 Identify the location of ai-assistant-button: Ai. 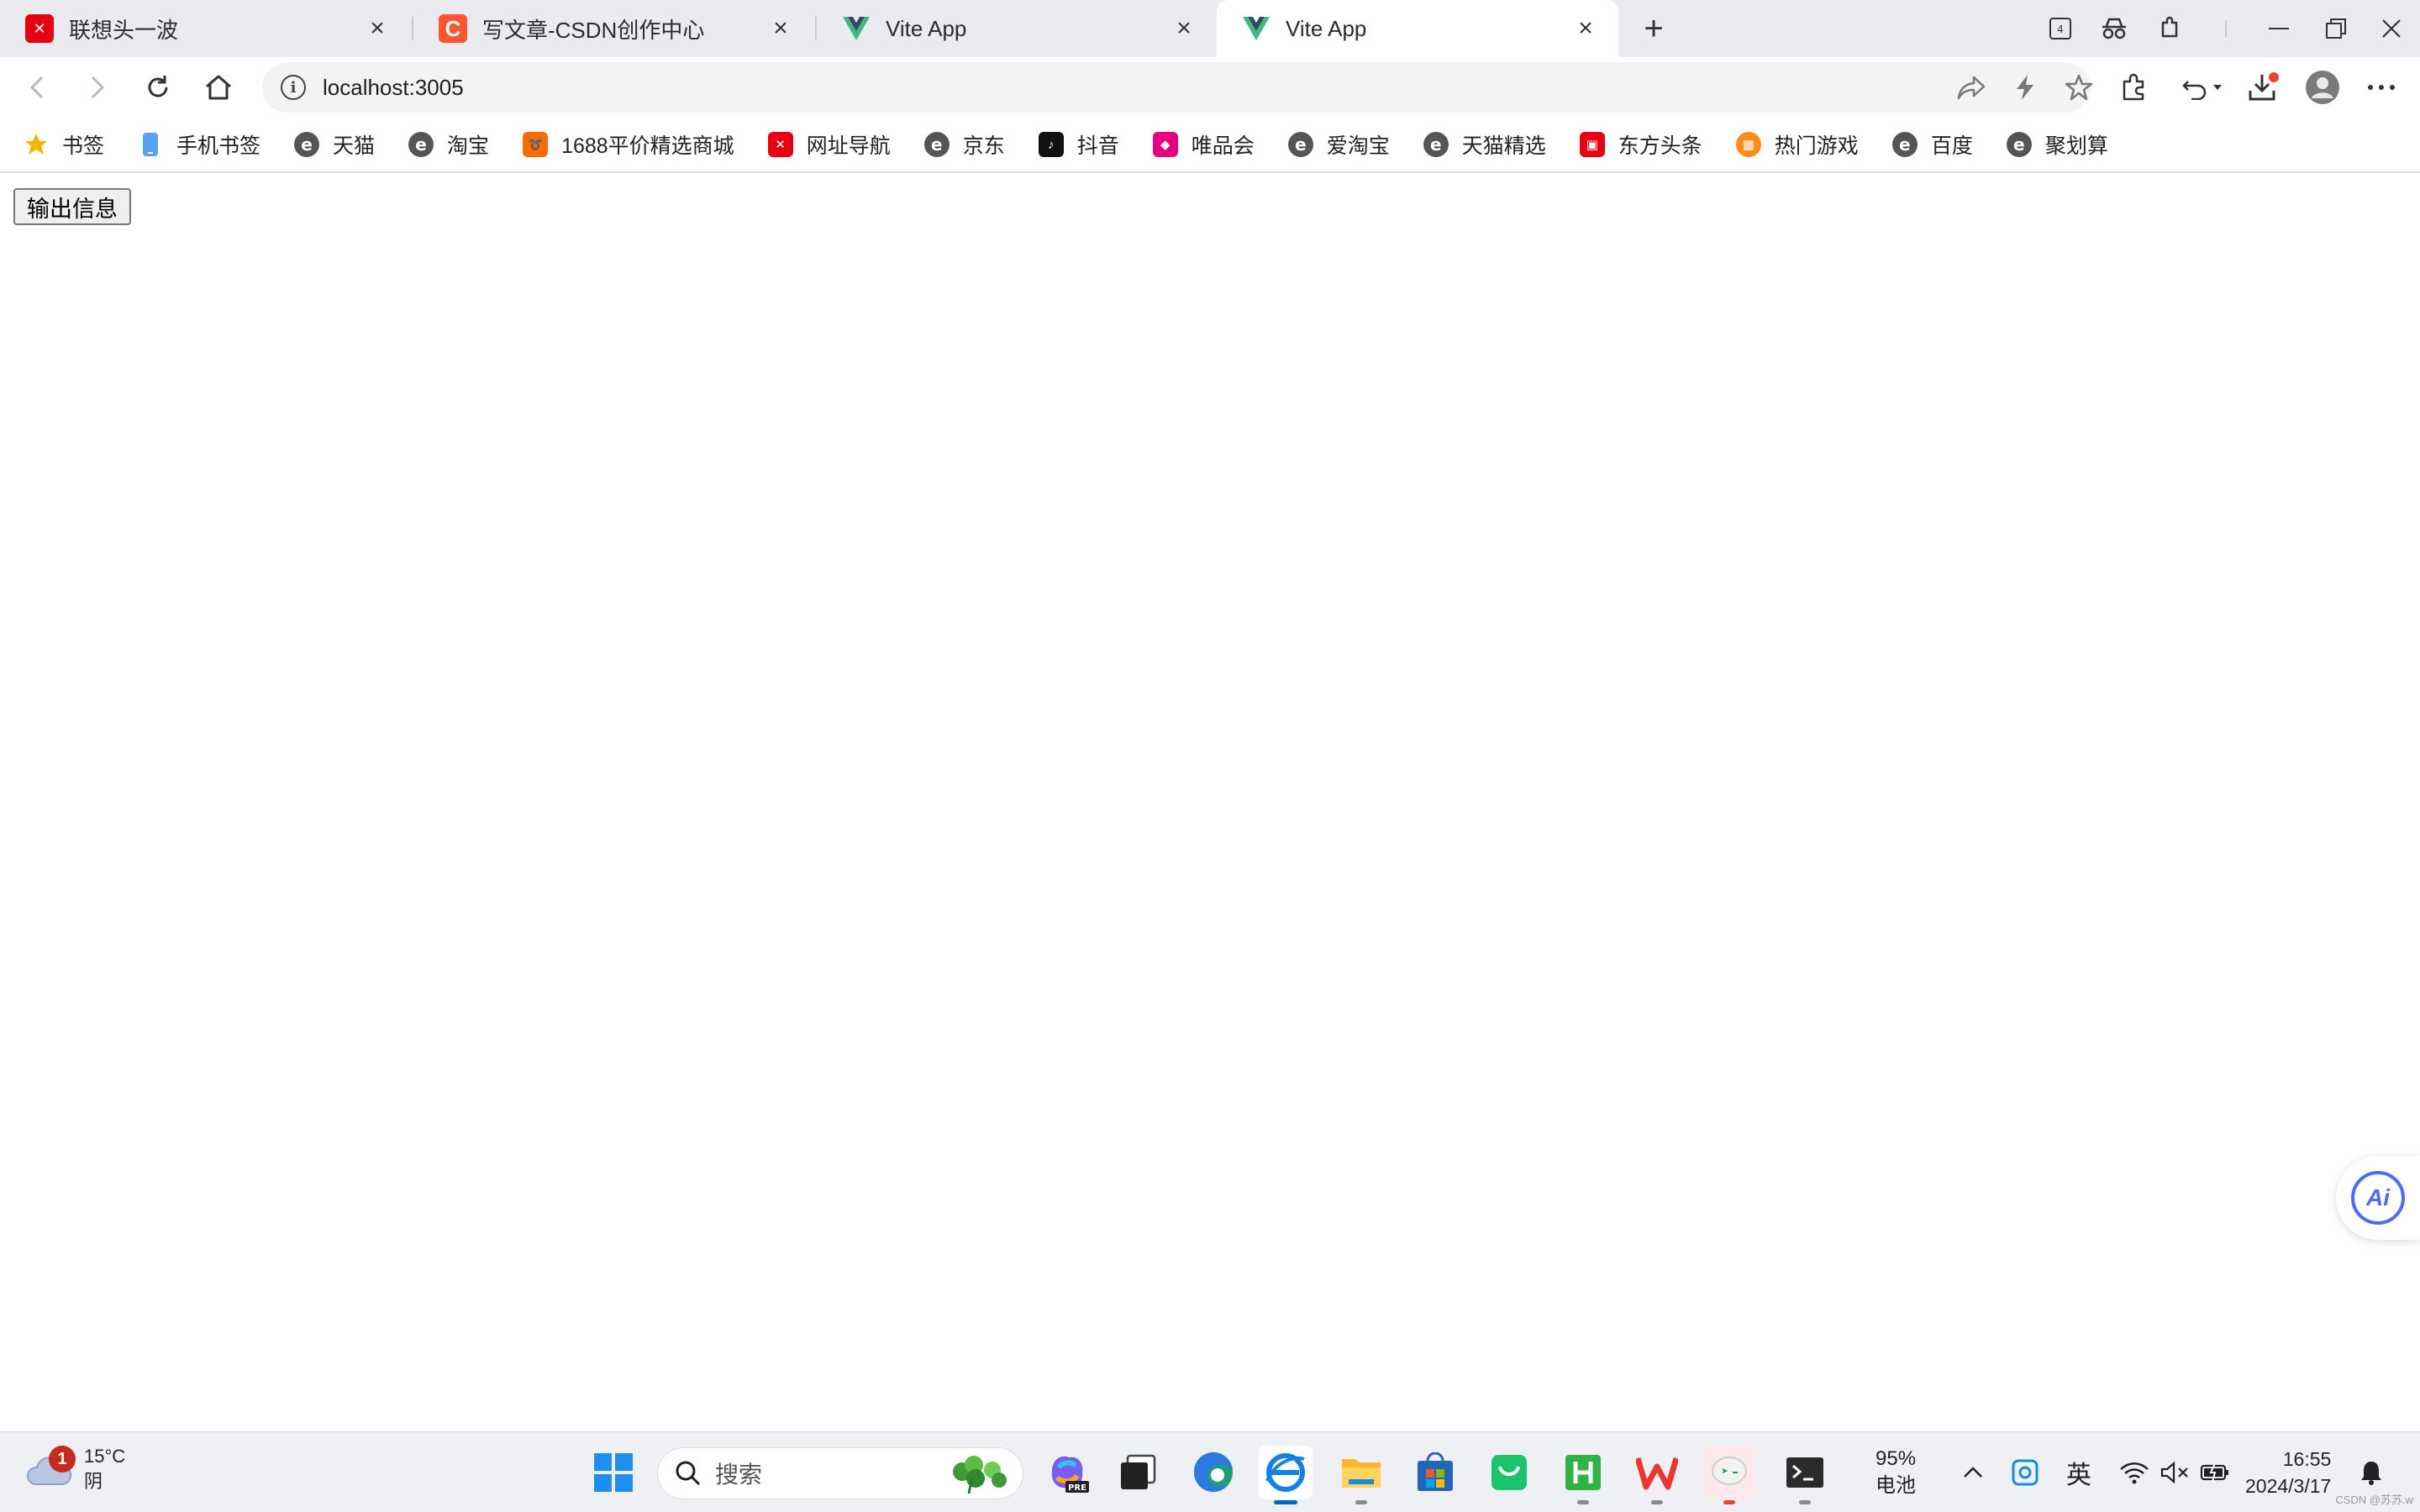
(2378, 1198).